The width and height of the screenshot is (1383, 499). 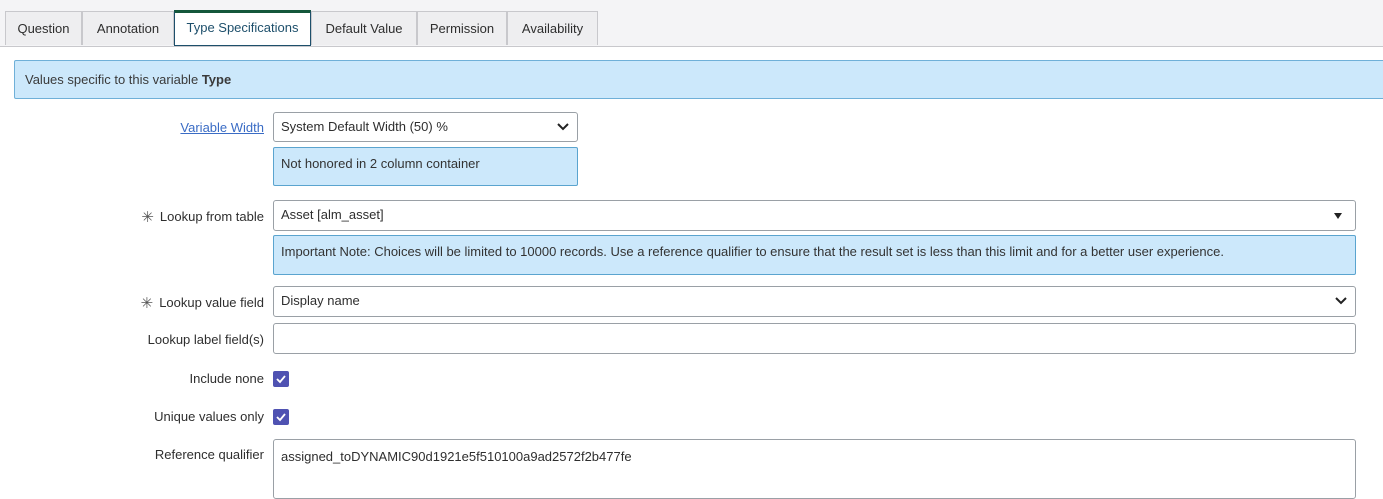 I want to click on lookup-from-table-select: Asset [alm_asset], so click(x=814, y=215).